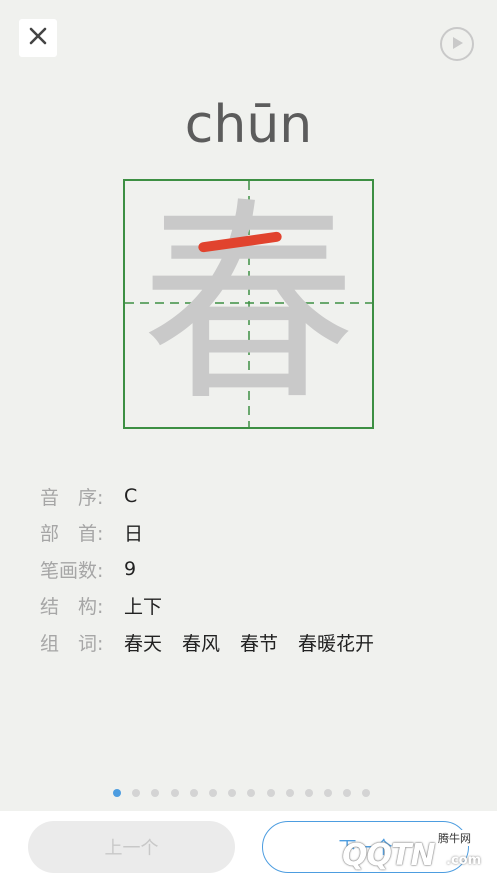  What do you see at coordinates (72, 607) in the screenshot?
I see `info-label: 结 构:` at bounding box center [72, 607].